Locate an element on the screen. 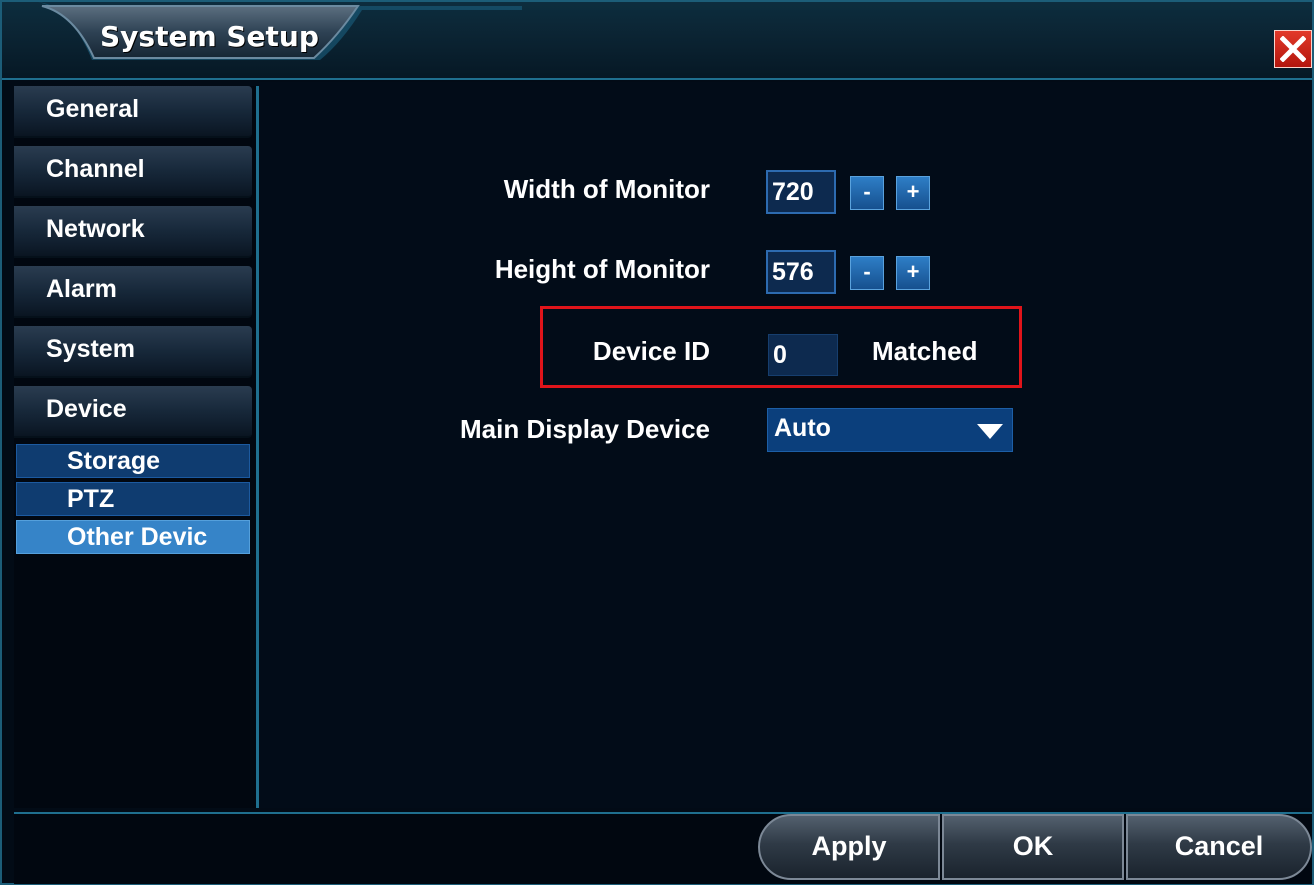 This screenshot has height=885, width=1314. main-display-device-select: Auto is located at coordinates (890, 430).